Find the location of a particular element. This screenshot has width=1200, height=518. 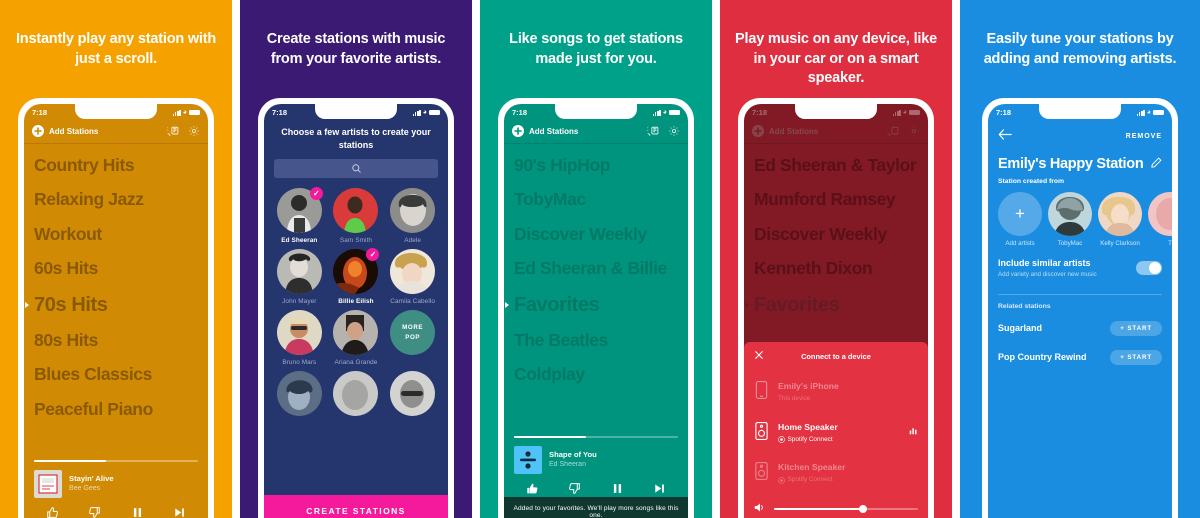

station-item: Mumford Ramsey is located at coordinates (836, 200).